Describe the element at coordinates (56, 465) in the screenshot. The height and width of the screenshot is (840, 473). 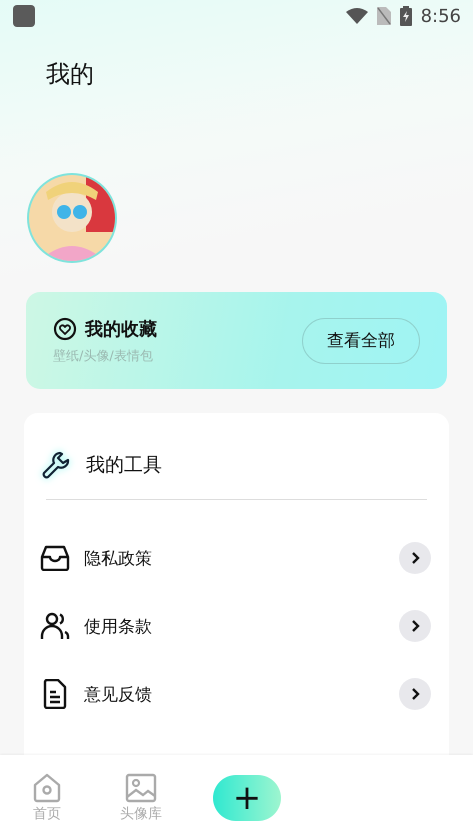
I see `wrench-icon` at that location.